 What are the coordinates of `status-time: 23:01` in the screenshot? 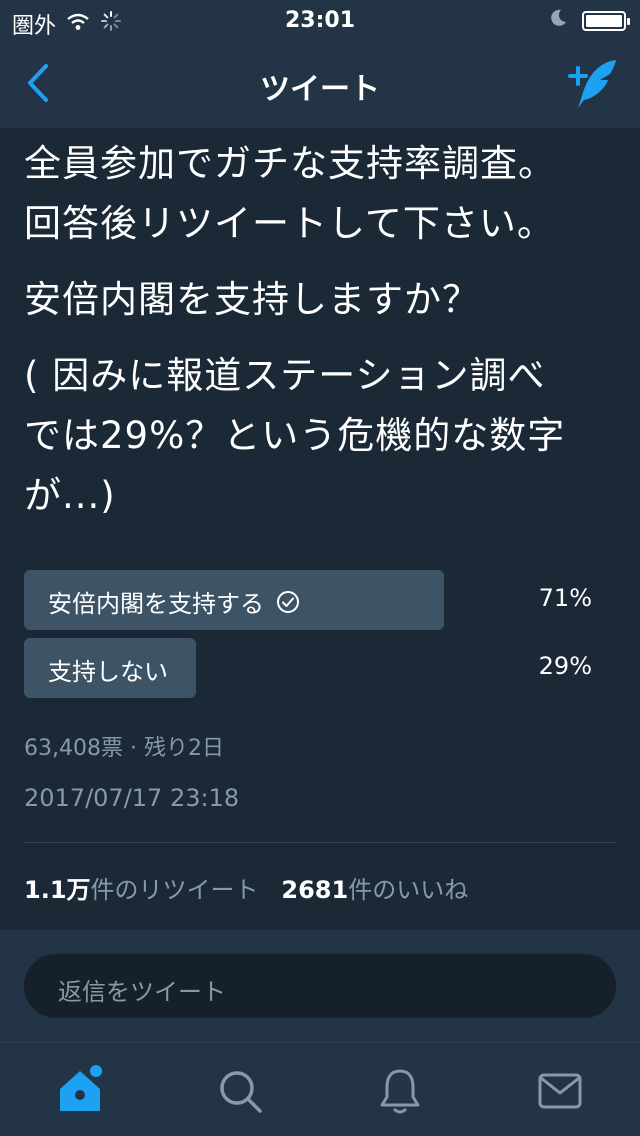 It's located at (320, 20).